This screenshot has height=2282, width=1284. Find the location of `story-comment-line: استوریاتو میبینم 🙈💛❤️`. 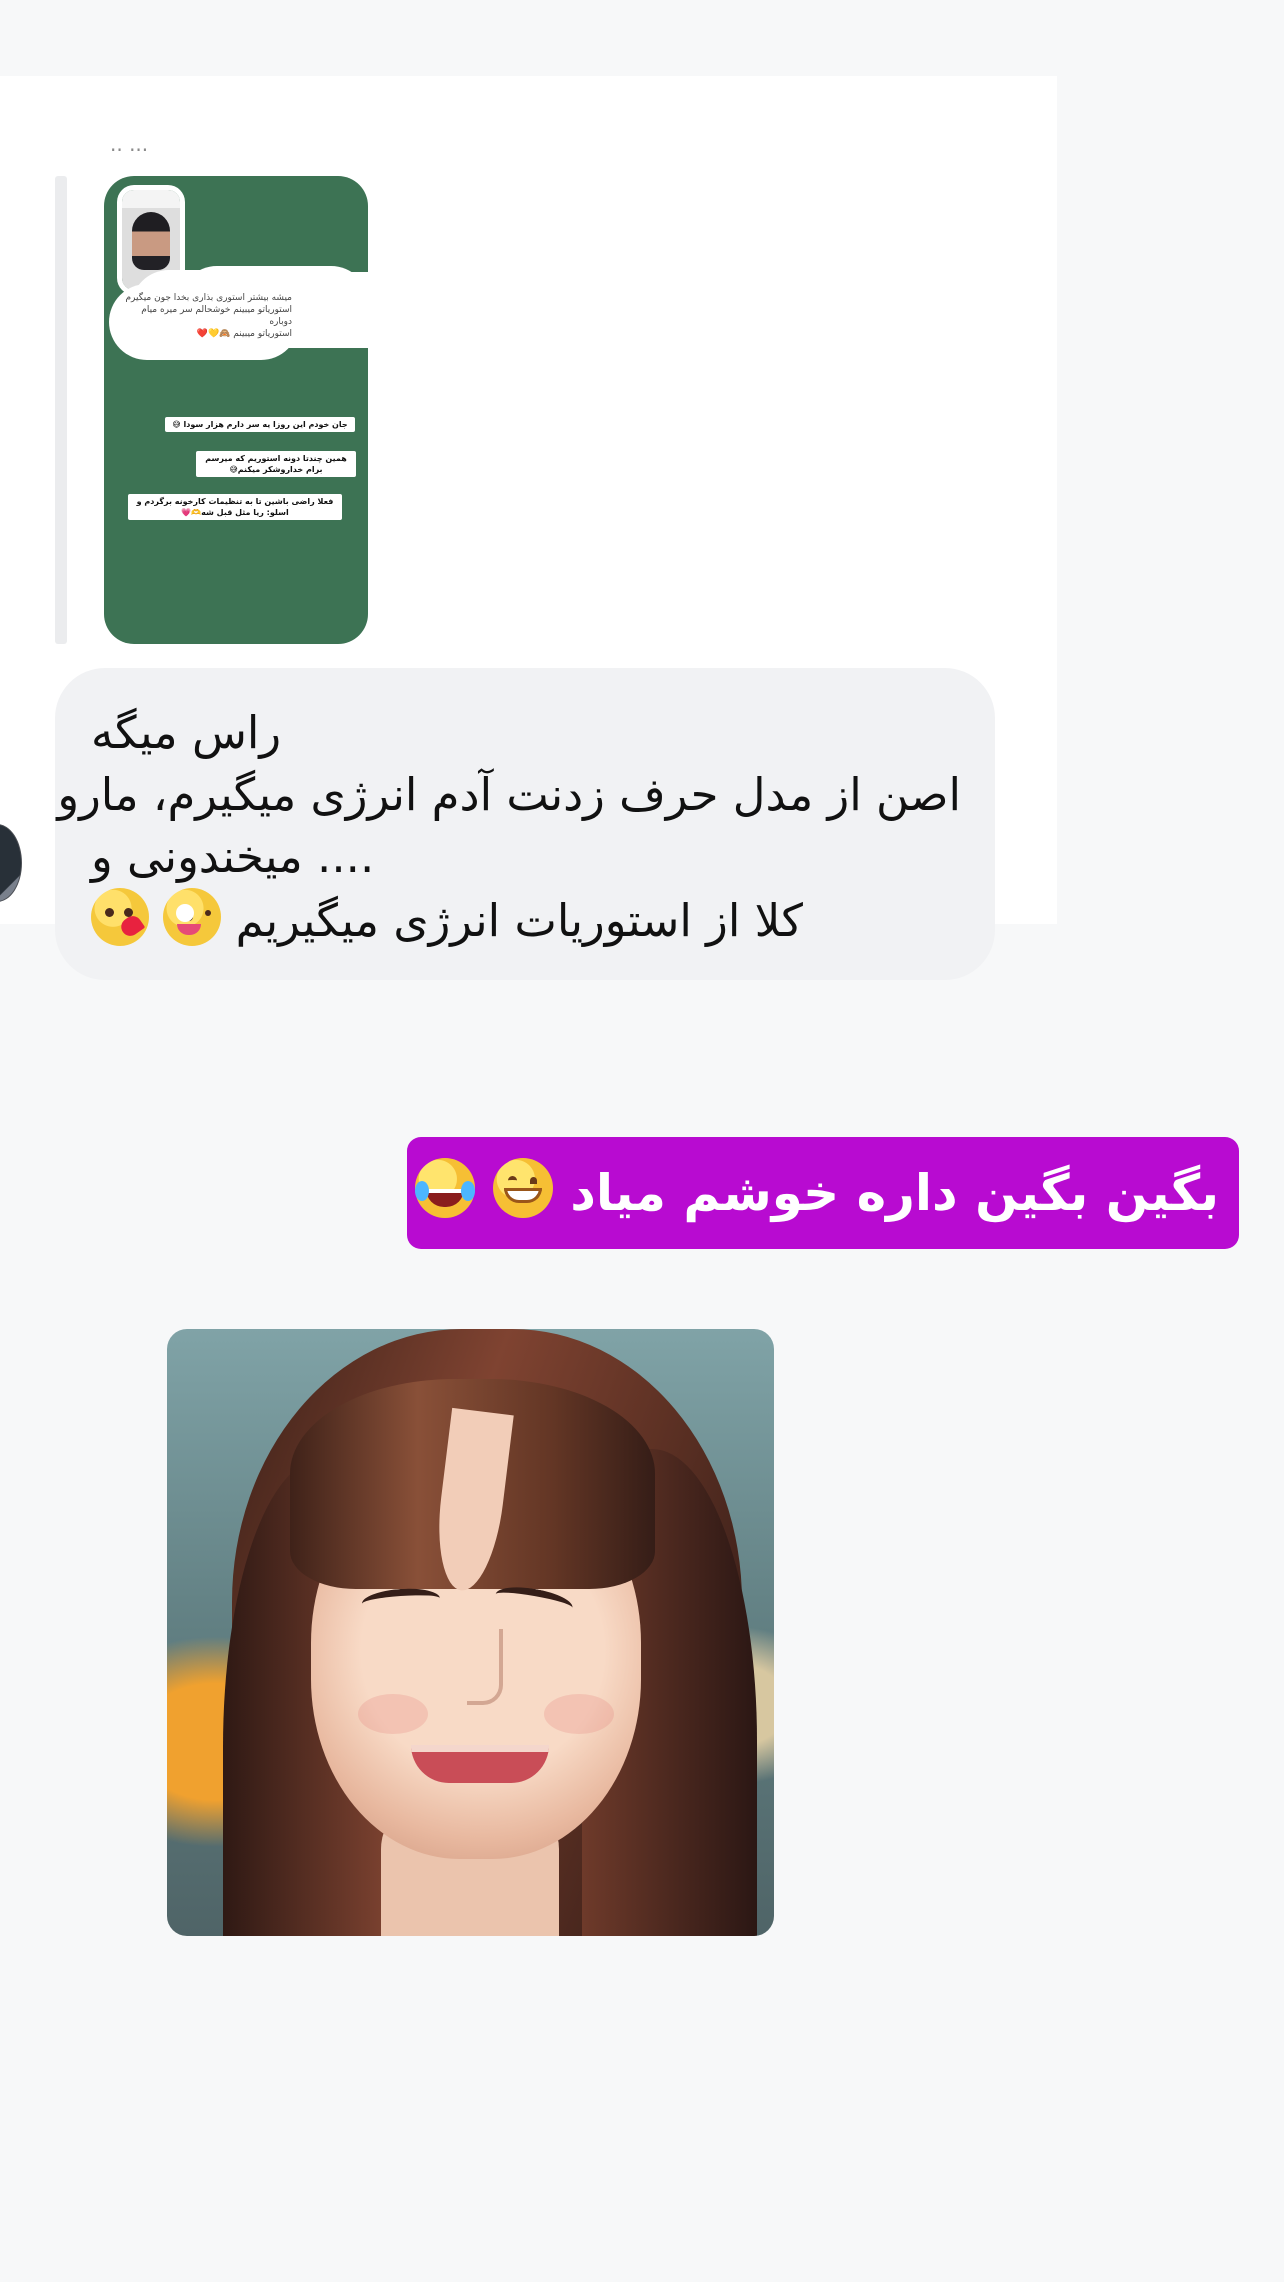

story-comment-line: استوریاتو میبینم 🙈💛❤️ is located at coordinates (244, 334).